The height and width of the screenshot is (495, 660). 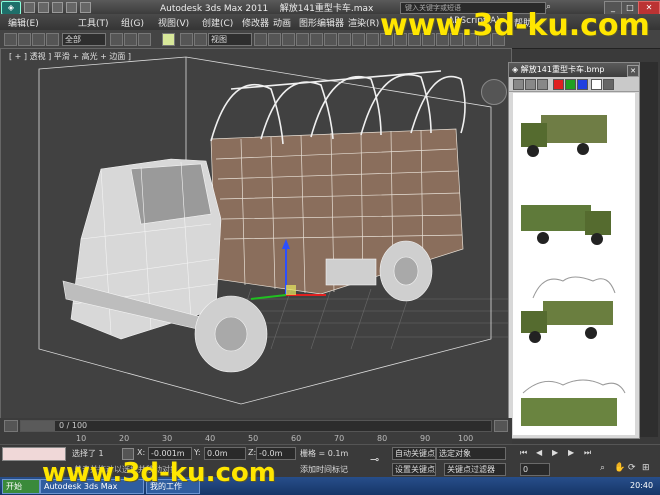 What do you see at coordinates (633, 468) in the screenshot?
I see `orbit-icon: ⟳` at bounding box center [633, 468].